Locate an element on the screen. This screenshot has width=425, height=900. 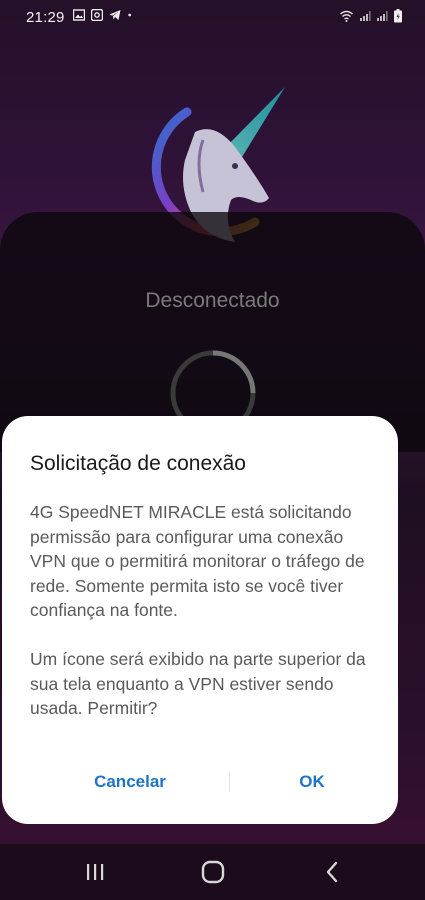
telegram-icon is located at coordinates (115, 15).